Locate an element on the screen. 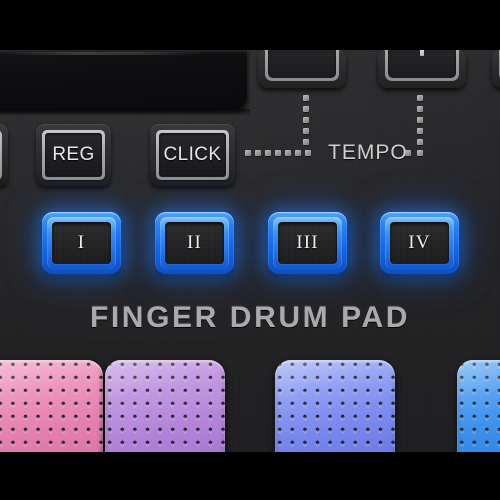  part-button-2-label: II is located at coordinates (194, 242).